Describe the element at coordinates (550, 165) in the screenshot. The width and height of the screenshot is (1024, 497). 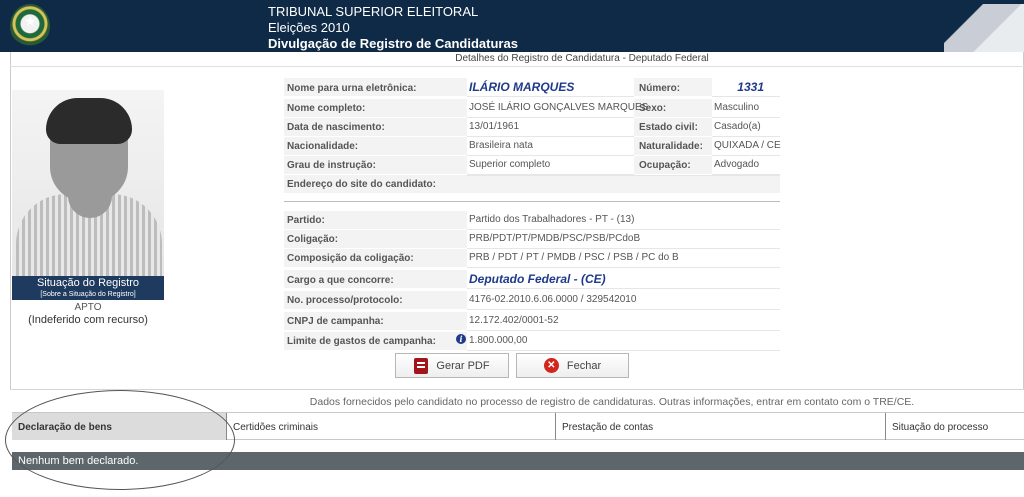
I see `education: Superior completo` at that location.